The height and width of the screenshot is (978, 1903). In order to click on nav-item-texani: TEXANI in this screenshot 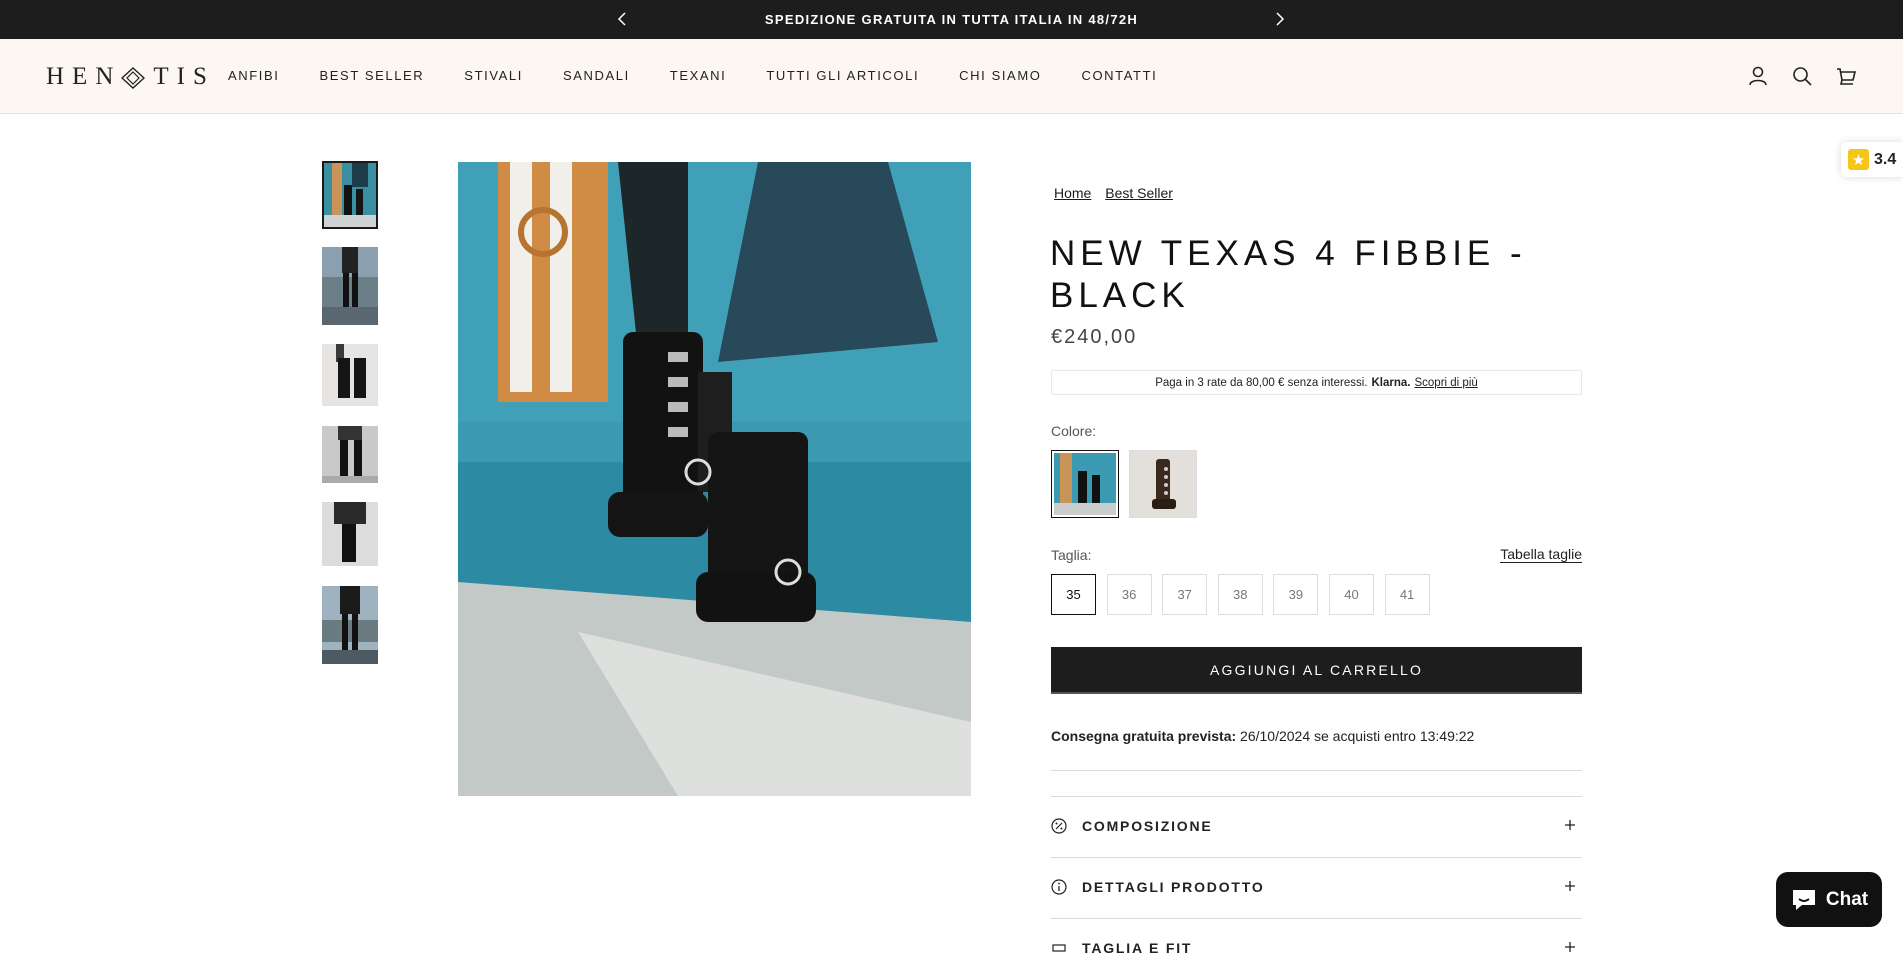, I will do `click(698, 75)`.